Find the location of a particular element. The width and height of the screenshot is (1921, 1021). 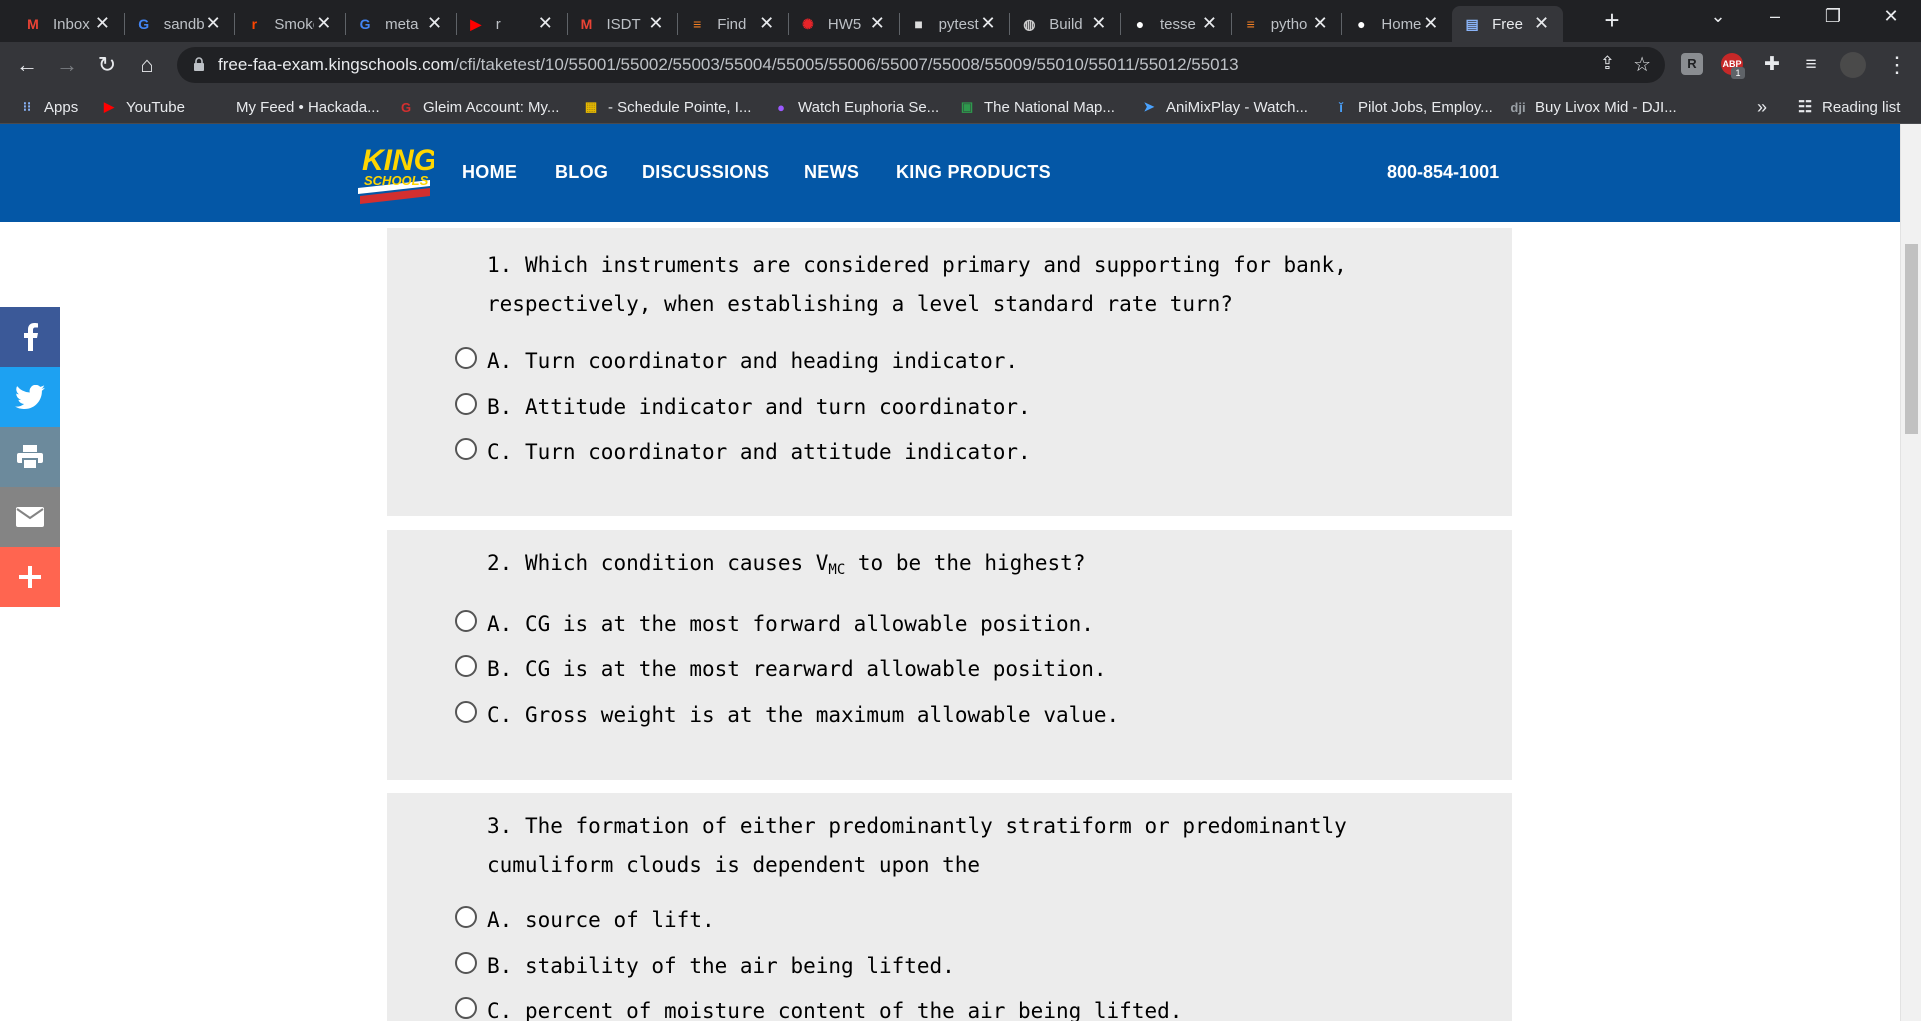

nav-blog: BLOG is located at coordinates (581, 172).